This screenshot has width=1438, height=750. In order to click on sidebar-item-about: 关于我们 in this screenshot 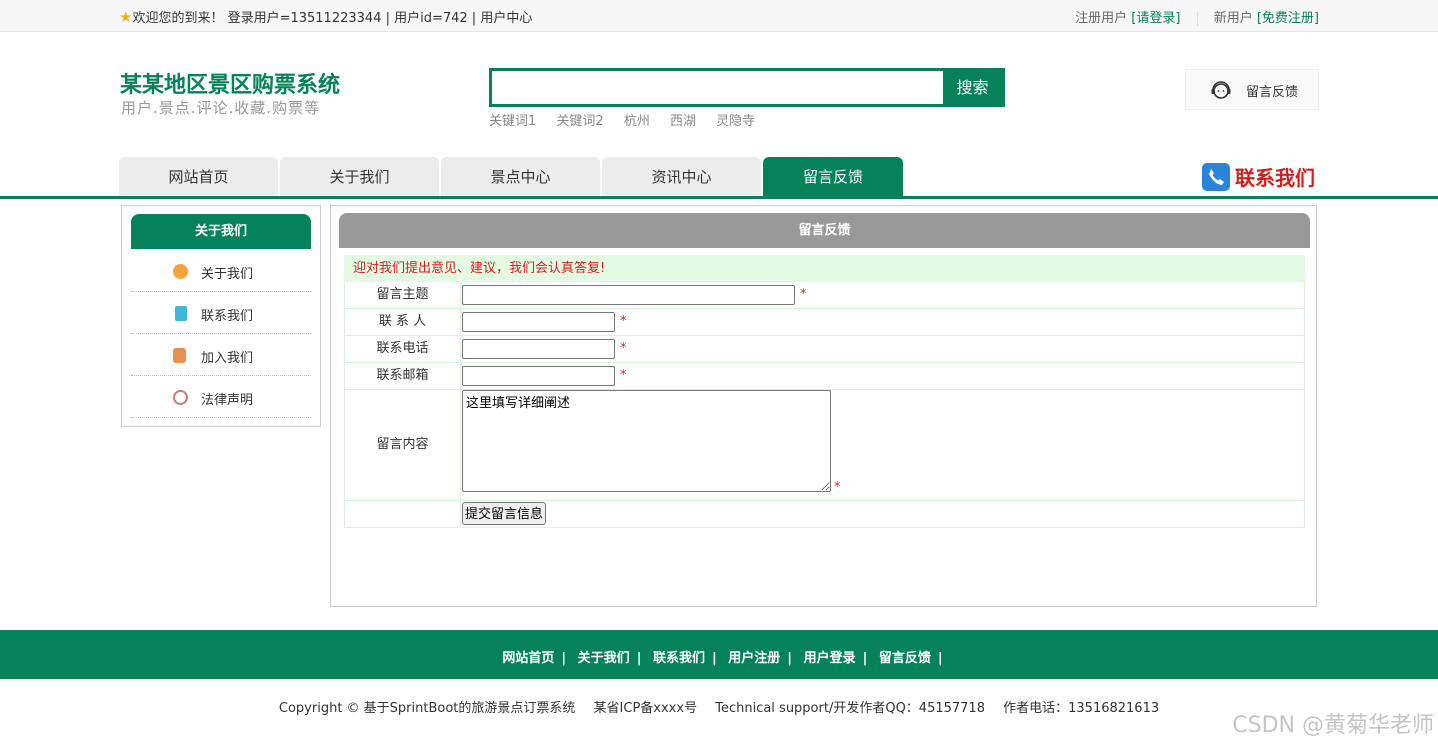, I will do `click(221, 271)`.